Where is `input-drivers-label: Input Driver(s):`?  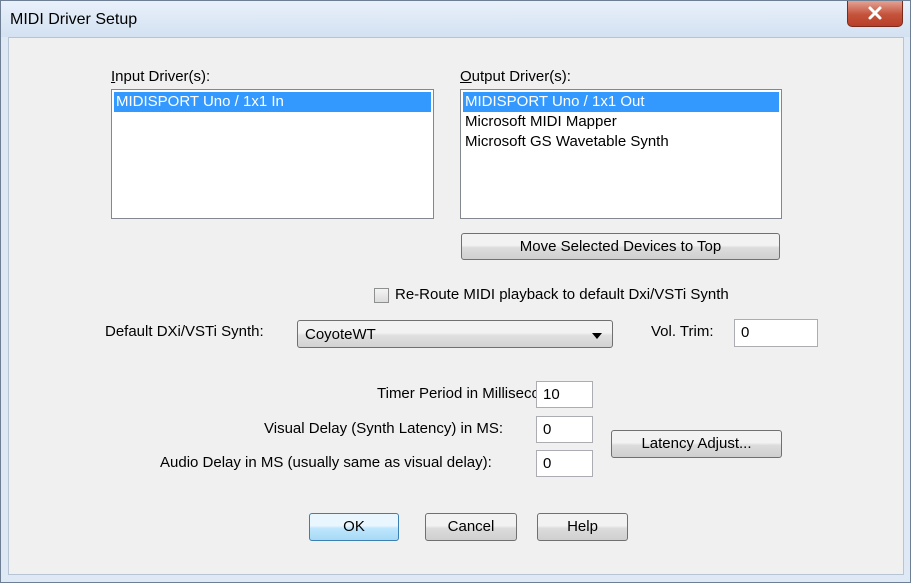 input-drivers-label: Input Driver(s): is located at coordinates (161, 76).